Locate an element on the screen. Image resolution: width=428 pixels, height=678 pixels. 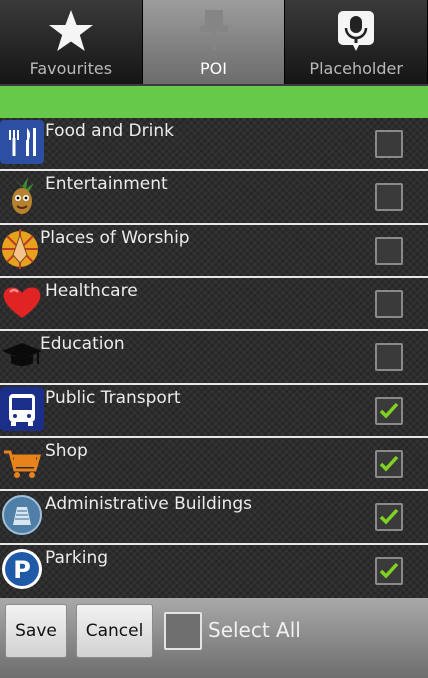
fork-knife-icon is located at coordinates (22, 142).